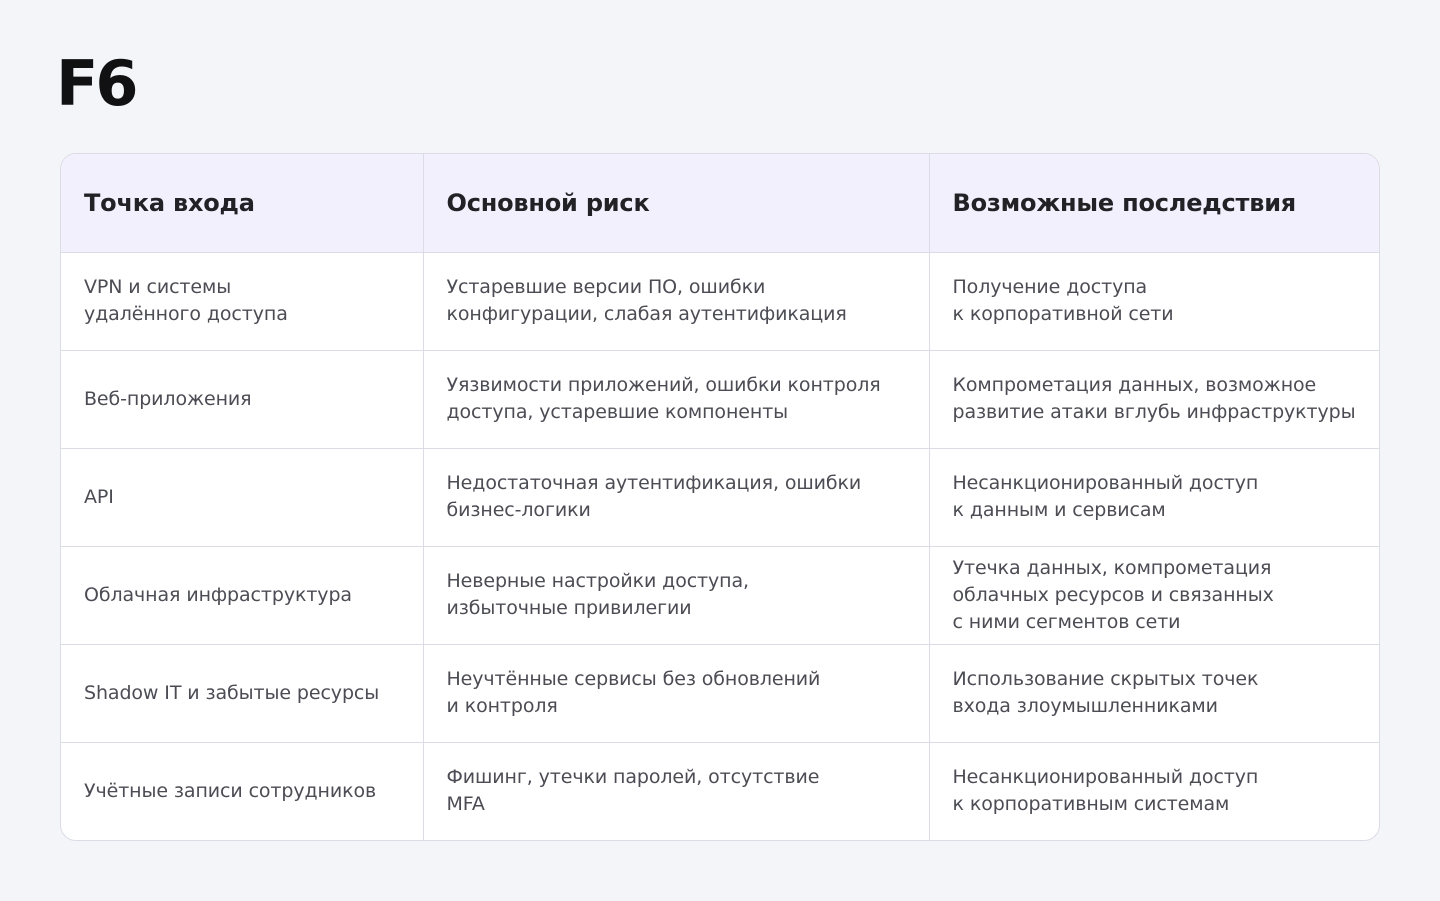 This screenshot has width=1440, height=901. What do you see at coordinates (1154, 301) in the screenshot?
I see `table-cell: Получение доступа к корпоративной сети` at bounding box center [1154, 301].